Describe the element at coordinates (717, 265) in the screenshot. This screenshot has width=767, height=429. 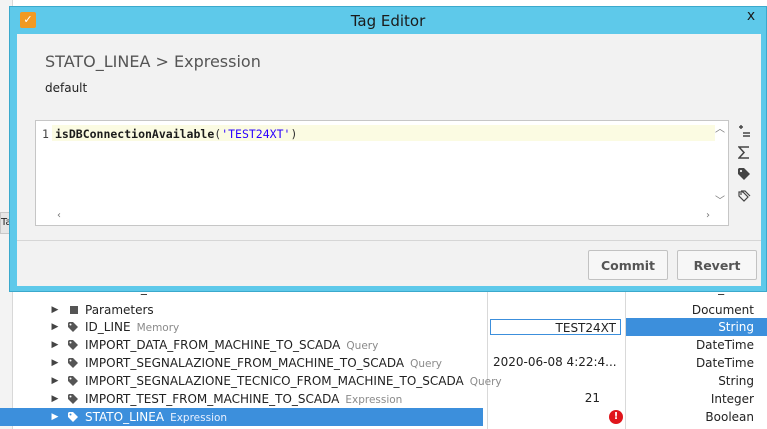
I see `revert-button: Revert` at that location.